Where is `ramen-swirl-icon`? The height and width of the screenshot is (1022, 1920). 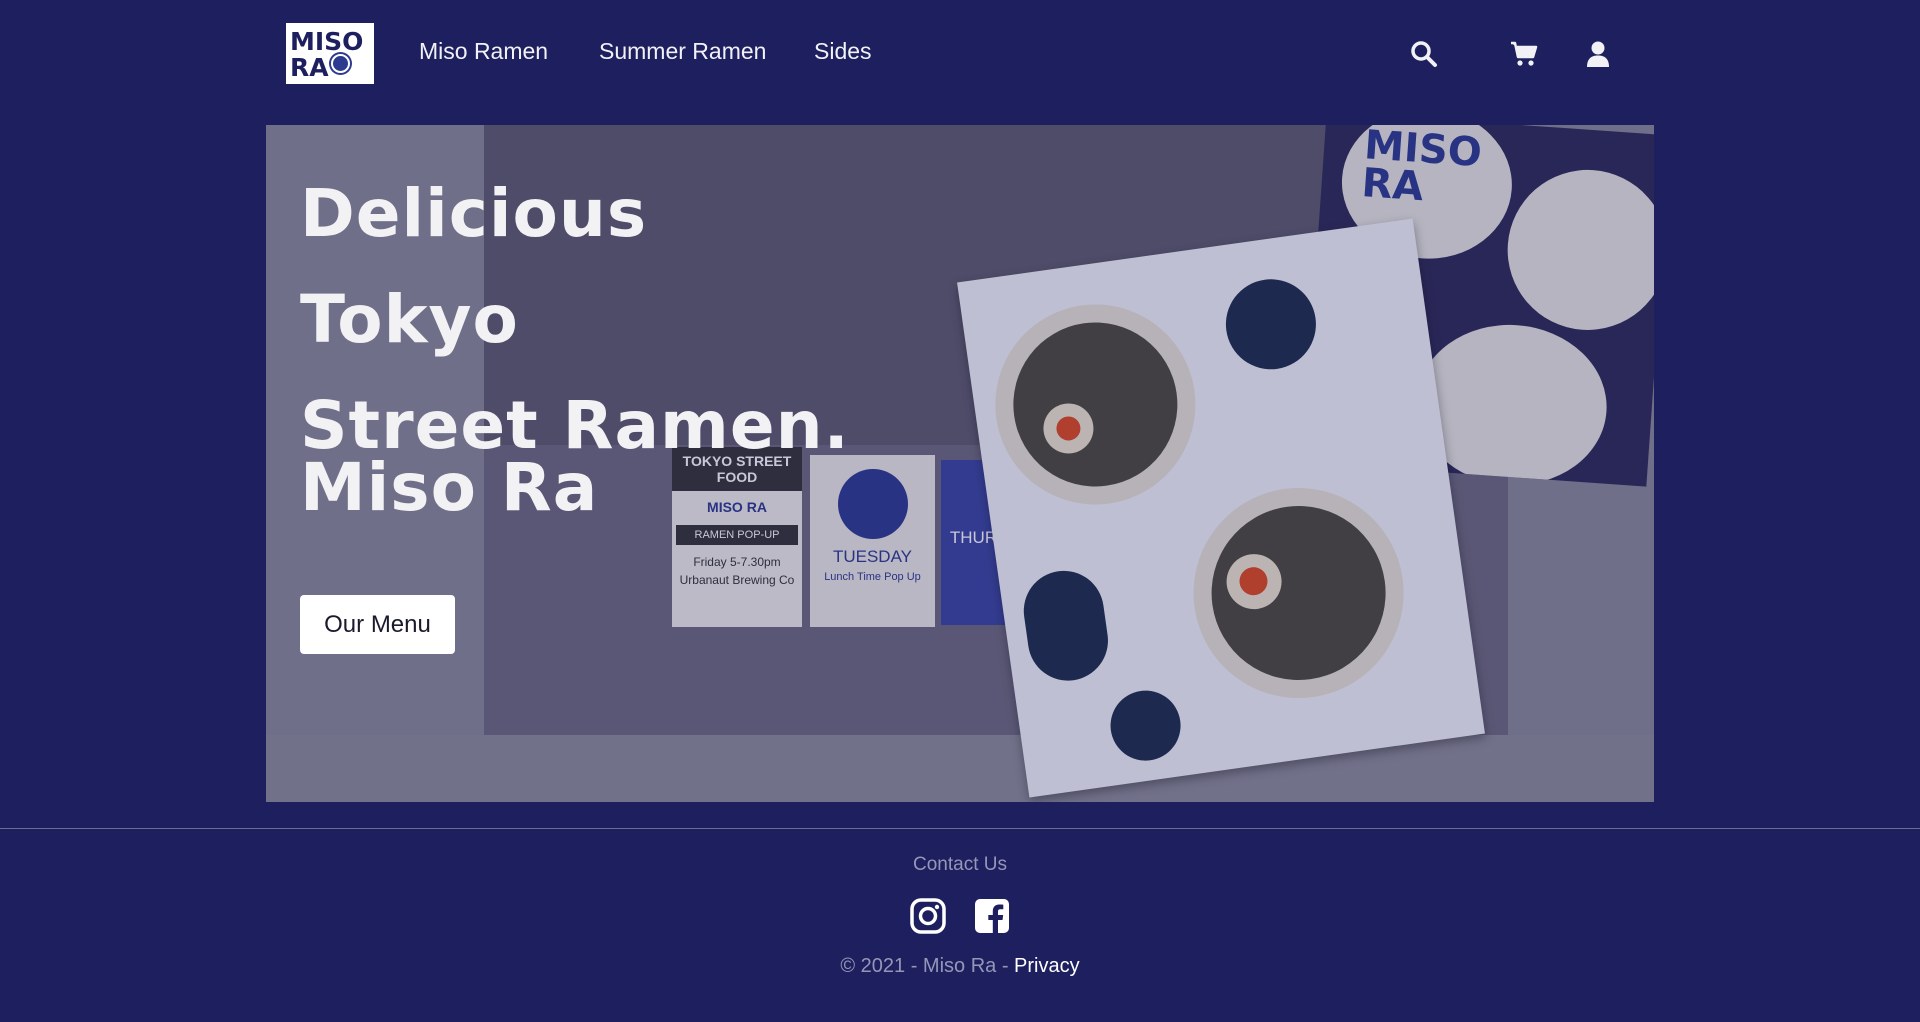 ramen-swirl-icon is located at coordinates (340, 63).